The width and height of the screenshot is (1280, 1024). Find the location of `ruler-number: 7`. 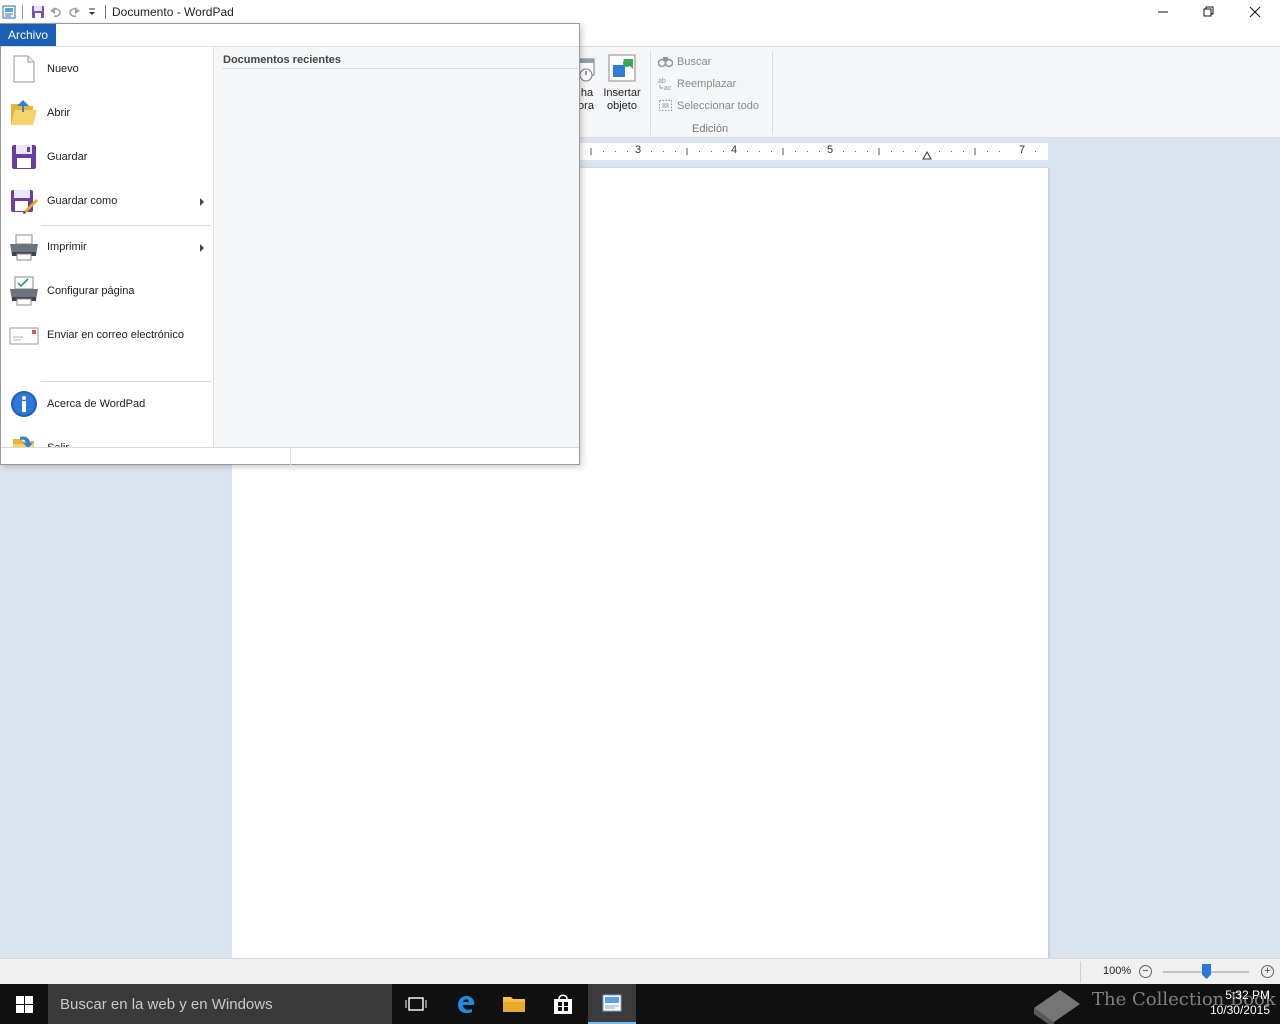

ruler-number: 7 is located at coordinates (1022, 150).